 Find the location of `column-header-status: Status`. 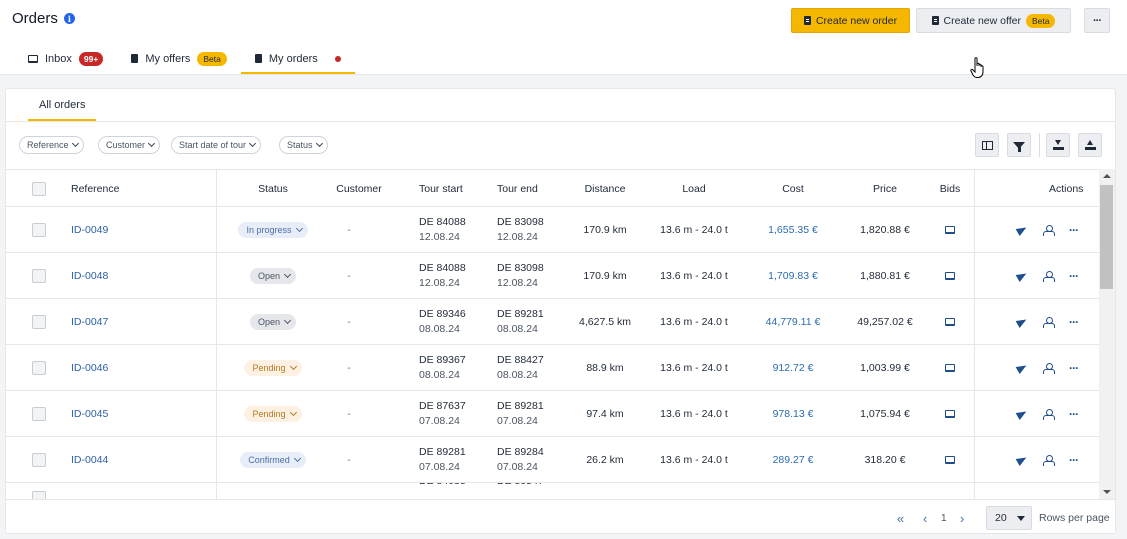

column-header-status: Status is located at coordinates (273, 189).